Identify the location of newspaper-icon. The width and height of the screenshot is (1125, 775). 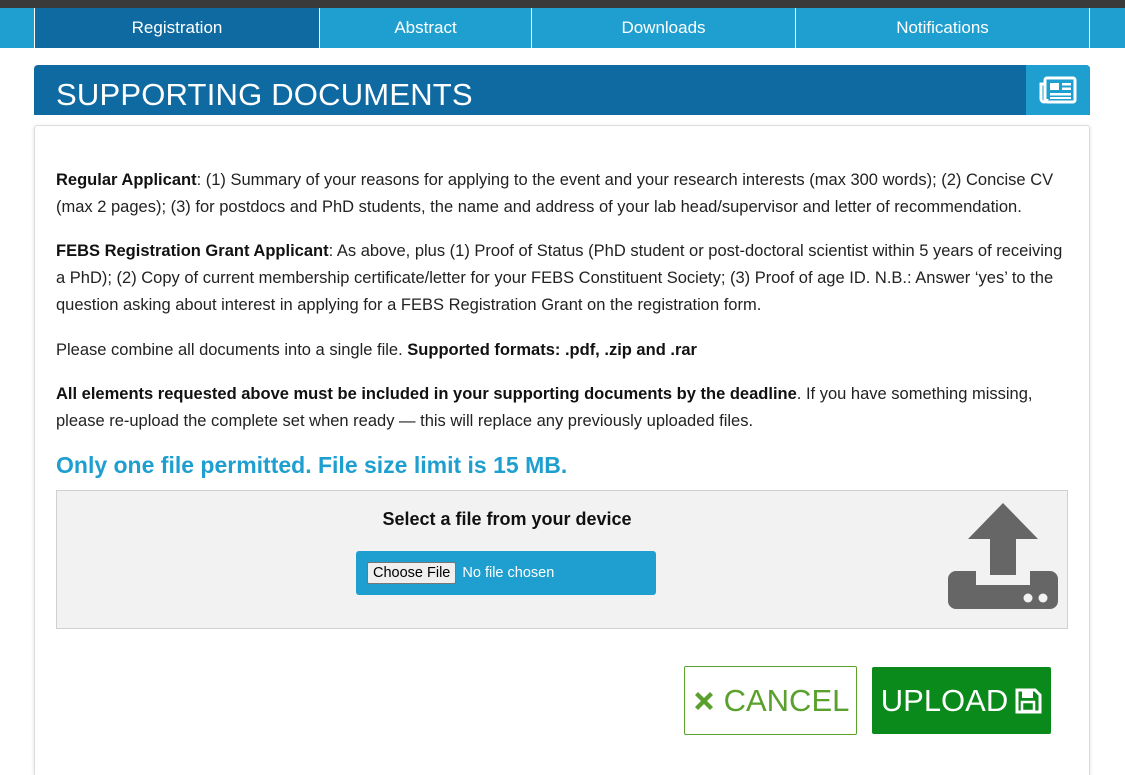
(1058, 90).